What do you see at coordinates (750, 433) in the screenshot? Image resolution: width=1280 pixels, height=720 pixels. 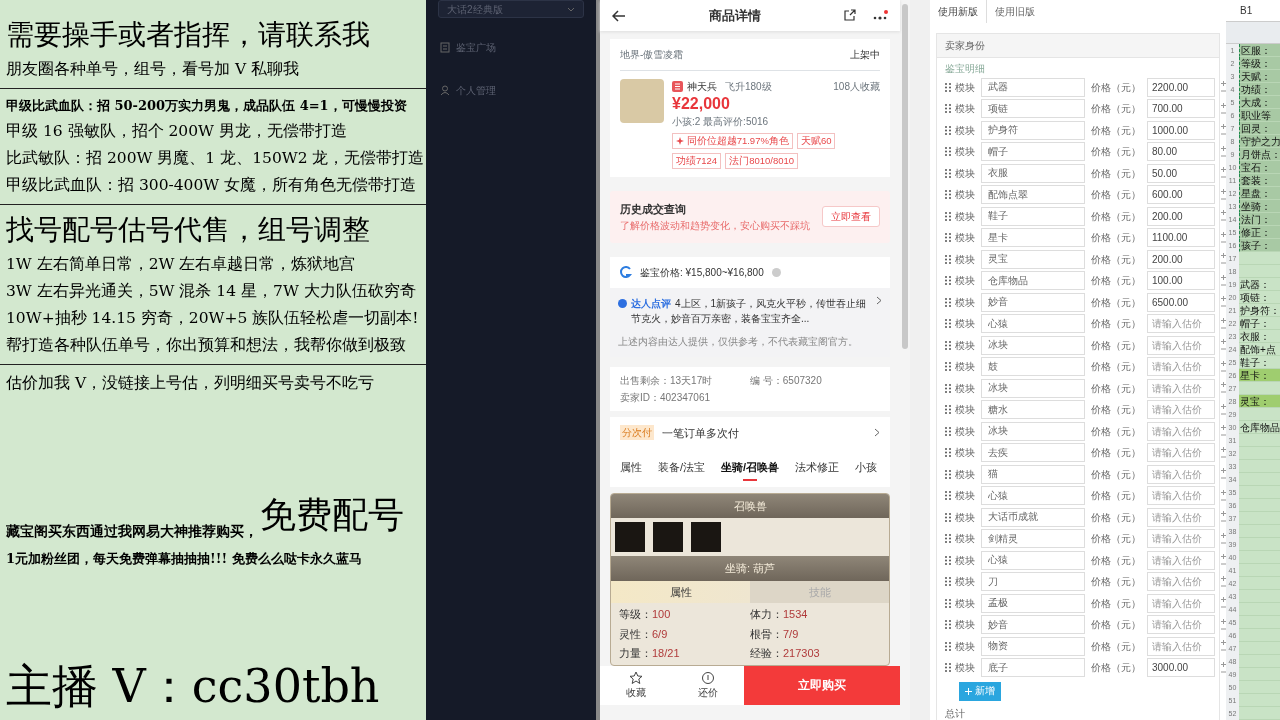 I see `installment-row: 分次付 一笔订单多次付` at bounding box center [750, 433].